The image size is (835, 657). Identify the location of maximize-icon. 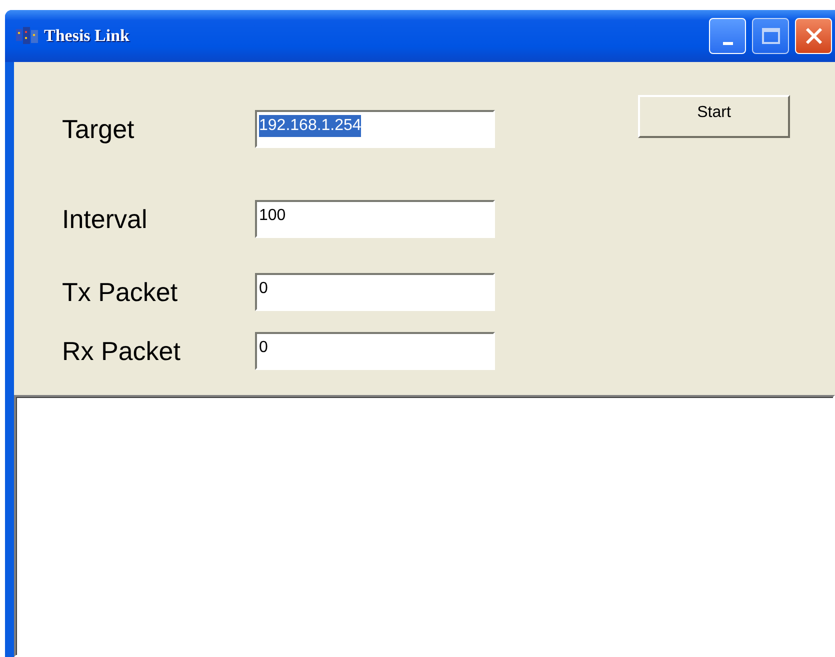
(770, 36).